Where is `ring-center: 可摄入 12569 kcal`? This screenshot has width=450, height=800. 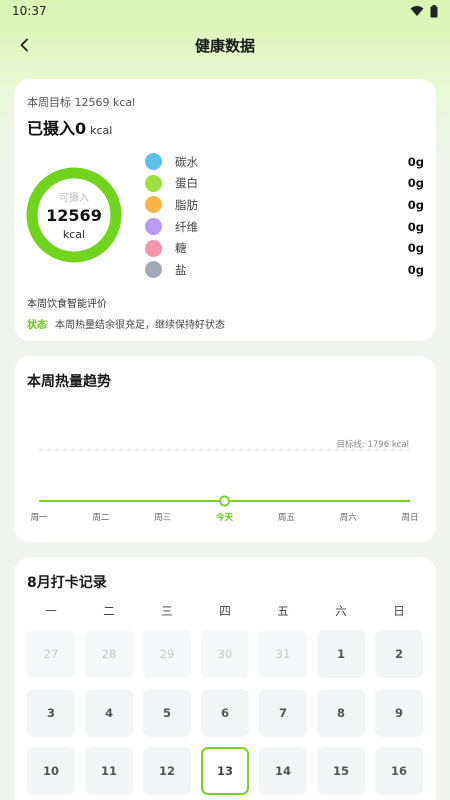 ring-center: 可摄入 12569 kcal is located at coordinates (74, 215).